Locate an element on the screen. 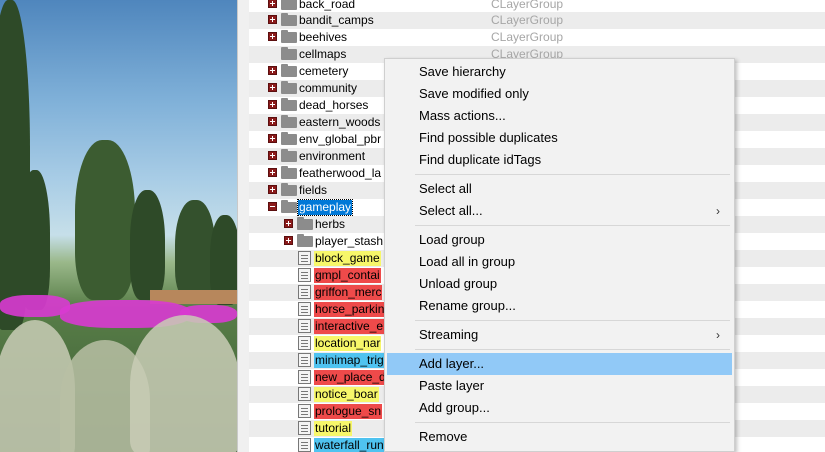 The width and height of the screenshot is (825, 452). tree-row-label: gmpl_contai is located at coordinates (347, 275).